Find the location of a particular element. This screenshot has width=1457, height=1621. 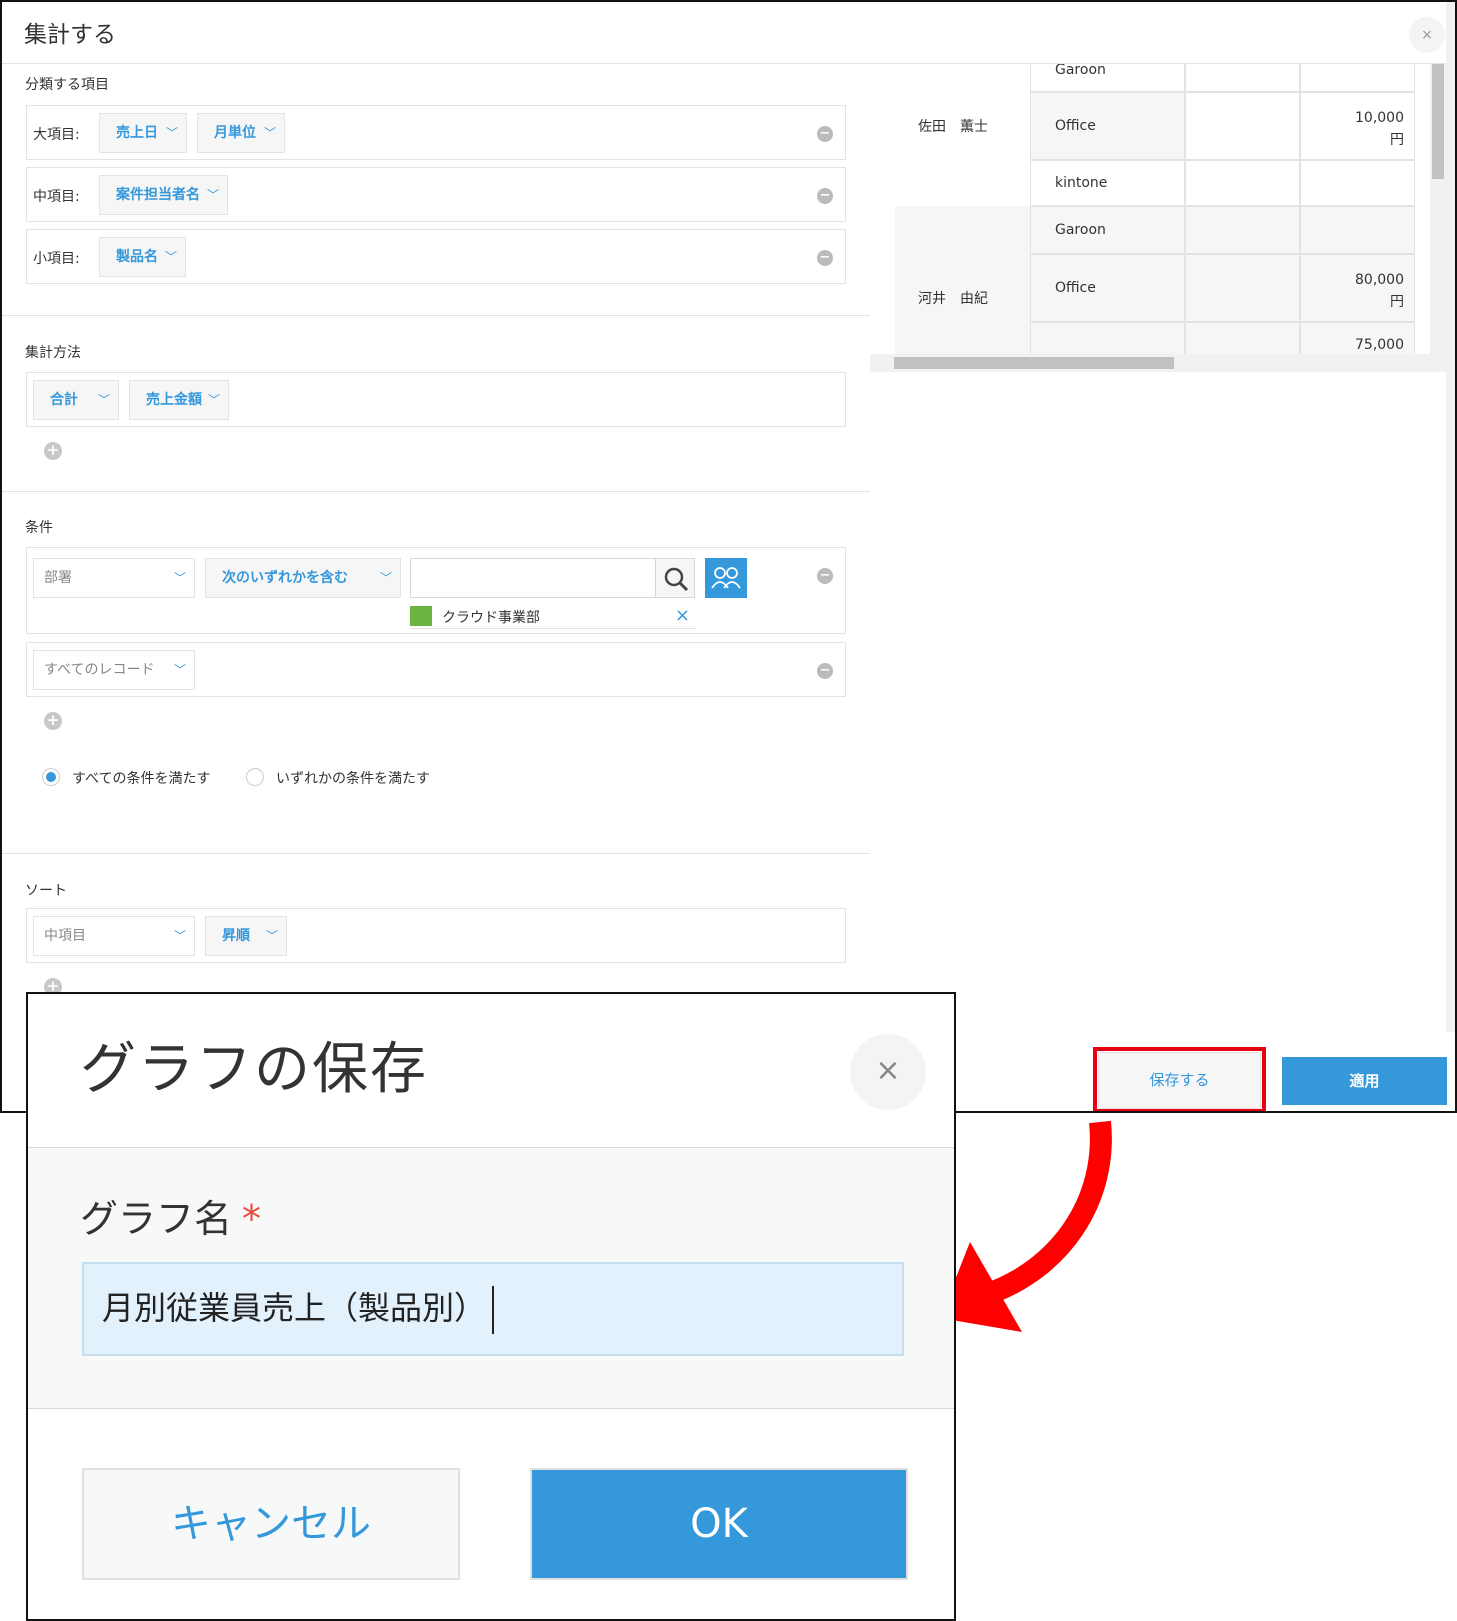

group-minor-row: 小項目: 製品名 ﹀ − is located at coordinates (436, 256).